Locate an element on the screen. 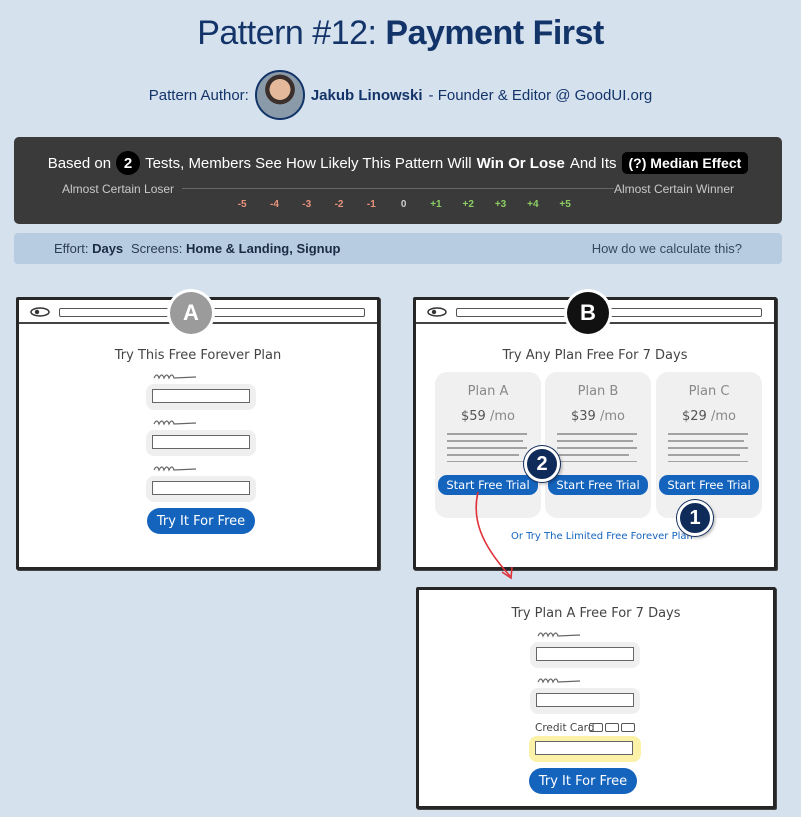 The height and width of the screenshot is (817, 801). author-label: Pattern Author: is located at coordinates (198, 95).